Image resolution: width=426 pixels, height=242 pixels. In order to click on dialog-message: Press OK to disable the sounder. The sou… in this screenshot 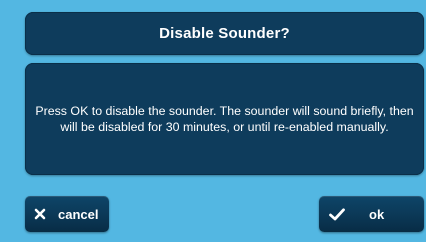, I will do `click(224, 119)`.